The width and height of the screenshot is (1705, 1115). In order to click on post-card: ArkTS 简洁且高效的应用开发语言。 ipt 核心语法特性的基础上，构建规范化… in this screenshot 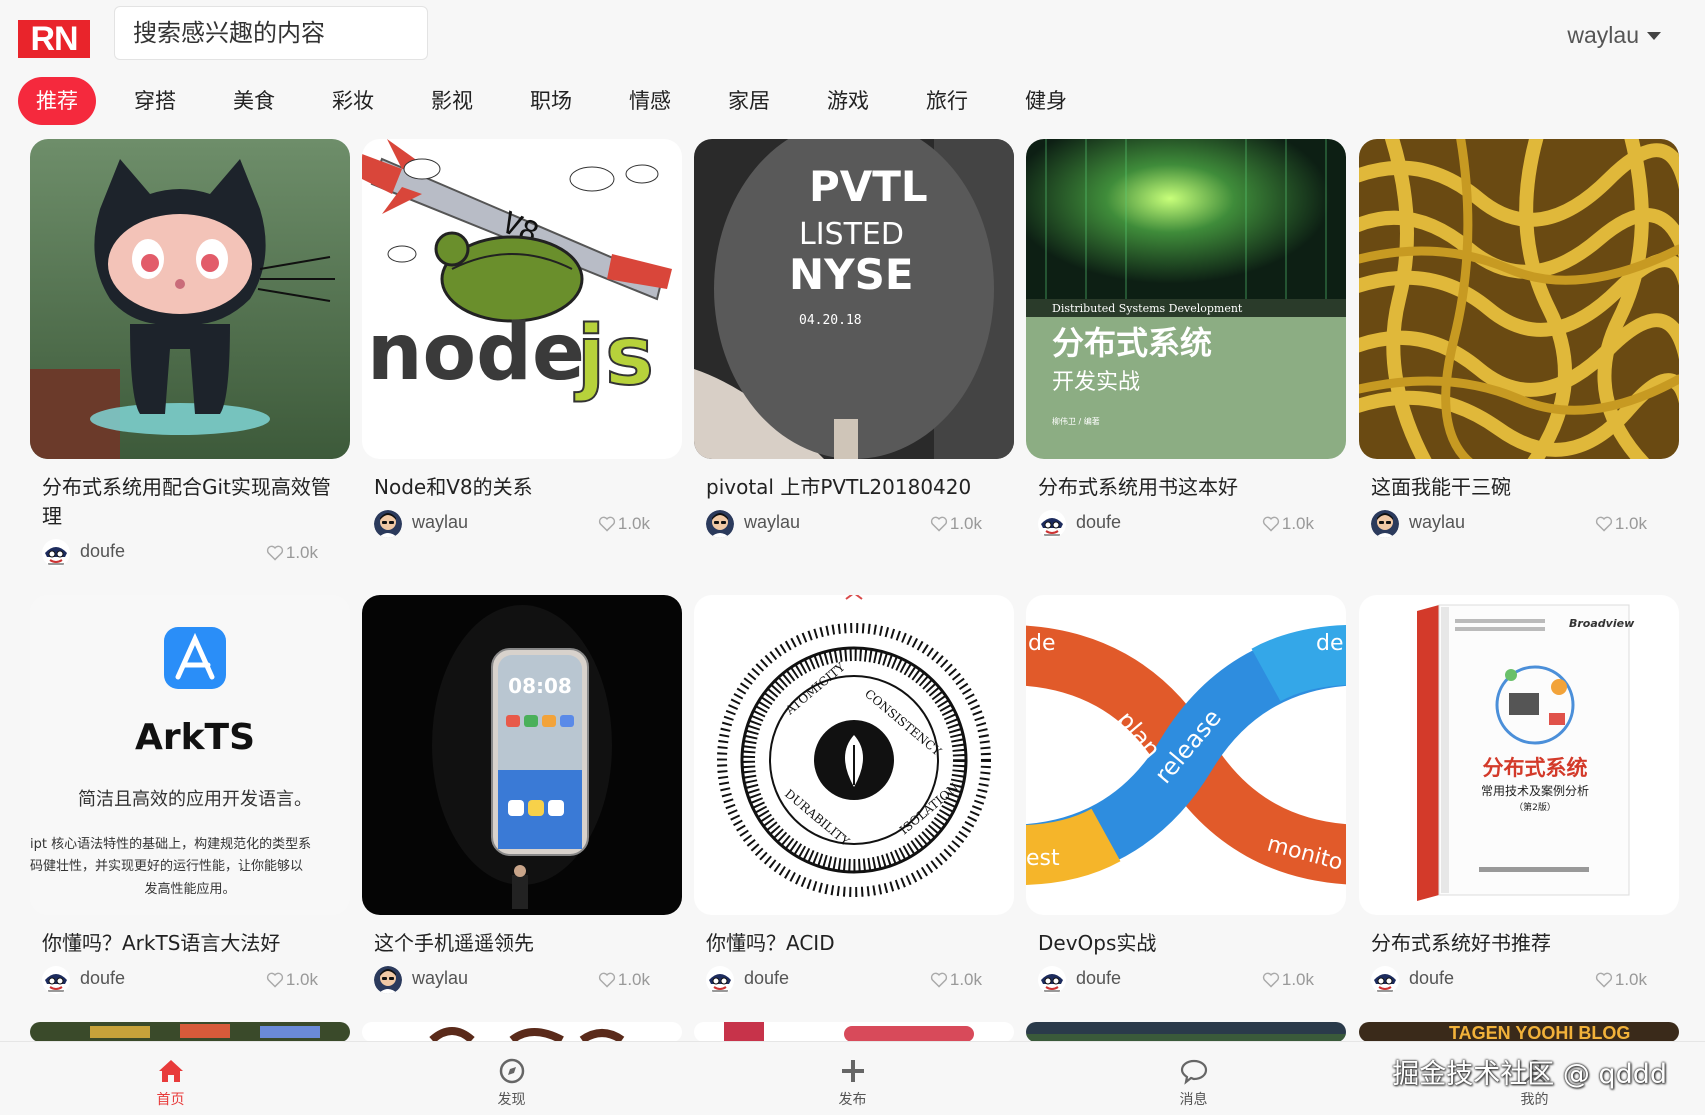, I will do `click(190, 794)`.